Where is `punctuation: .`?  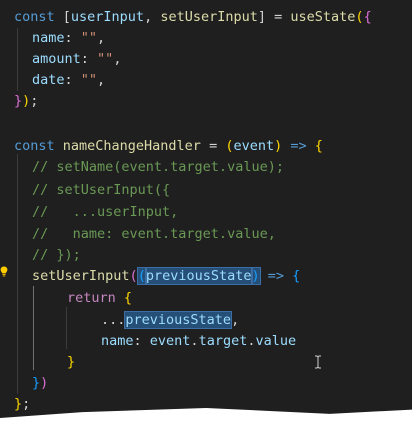
punctuation: . is located at coordinates (194, 341).